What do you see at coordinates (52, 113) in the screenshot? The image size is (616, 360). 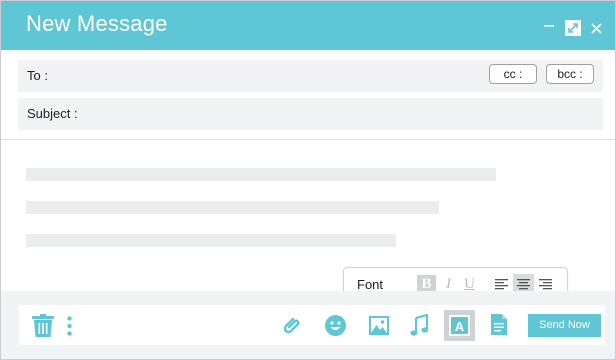 I see `subject-label: Subject :` at bounding box center [52, 113].